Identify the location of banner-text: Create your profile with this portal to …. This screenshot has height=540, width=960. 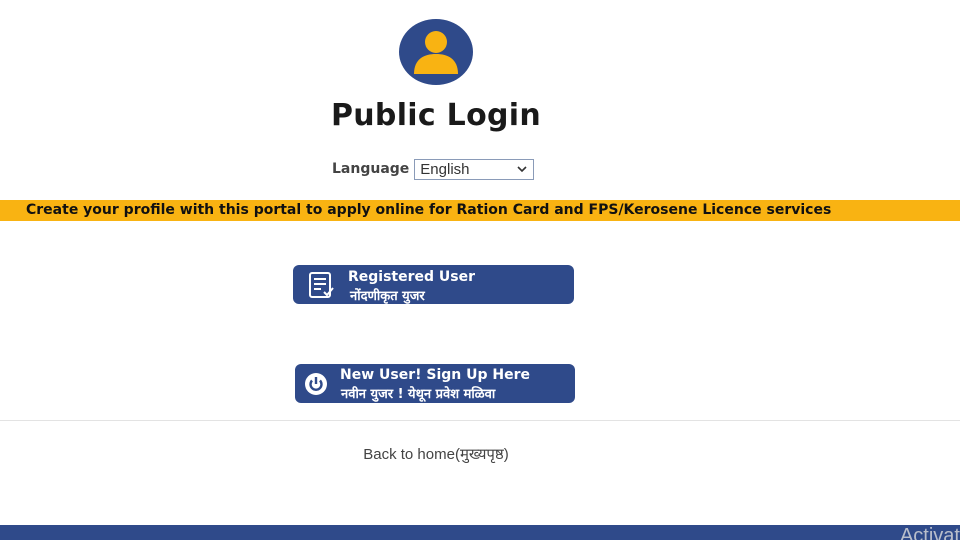
(429, 210).